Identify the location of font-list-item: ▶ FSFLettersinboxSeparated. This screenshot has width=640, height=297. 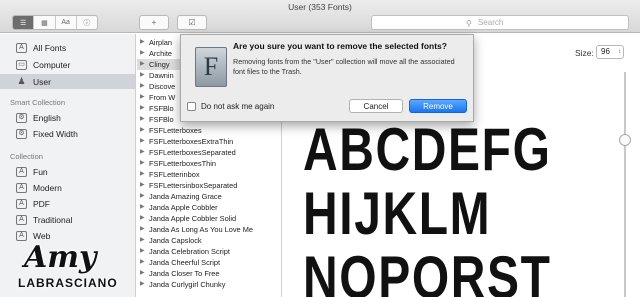
(209, 185).